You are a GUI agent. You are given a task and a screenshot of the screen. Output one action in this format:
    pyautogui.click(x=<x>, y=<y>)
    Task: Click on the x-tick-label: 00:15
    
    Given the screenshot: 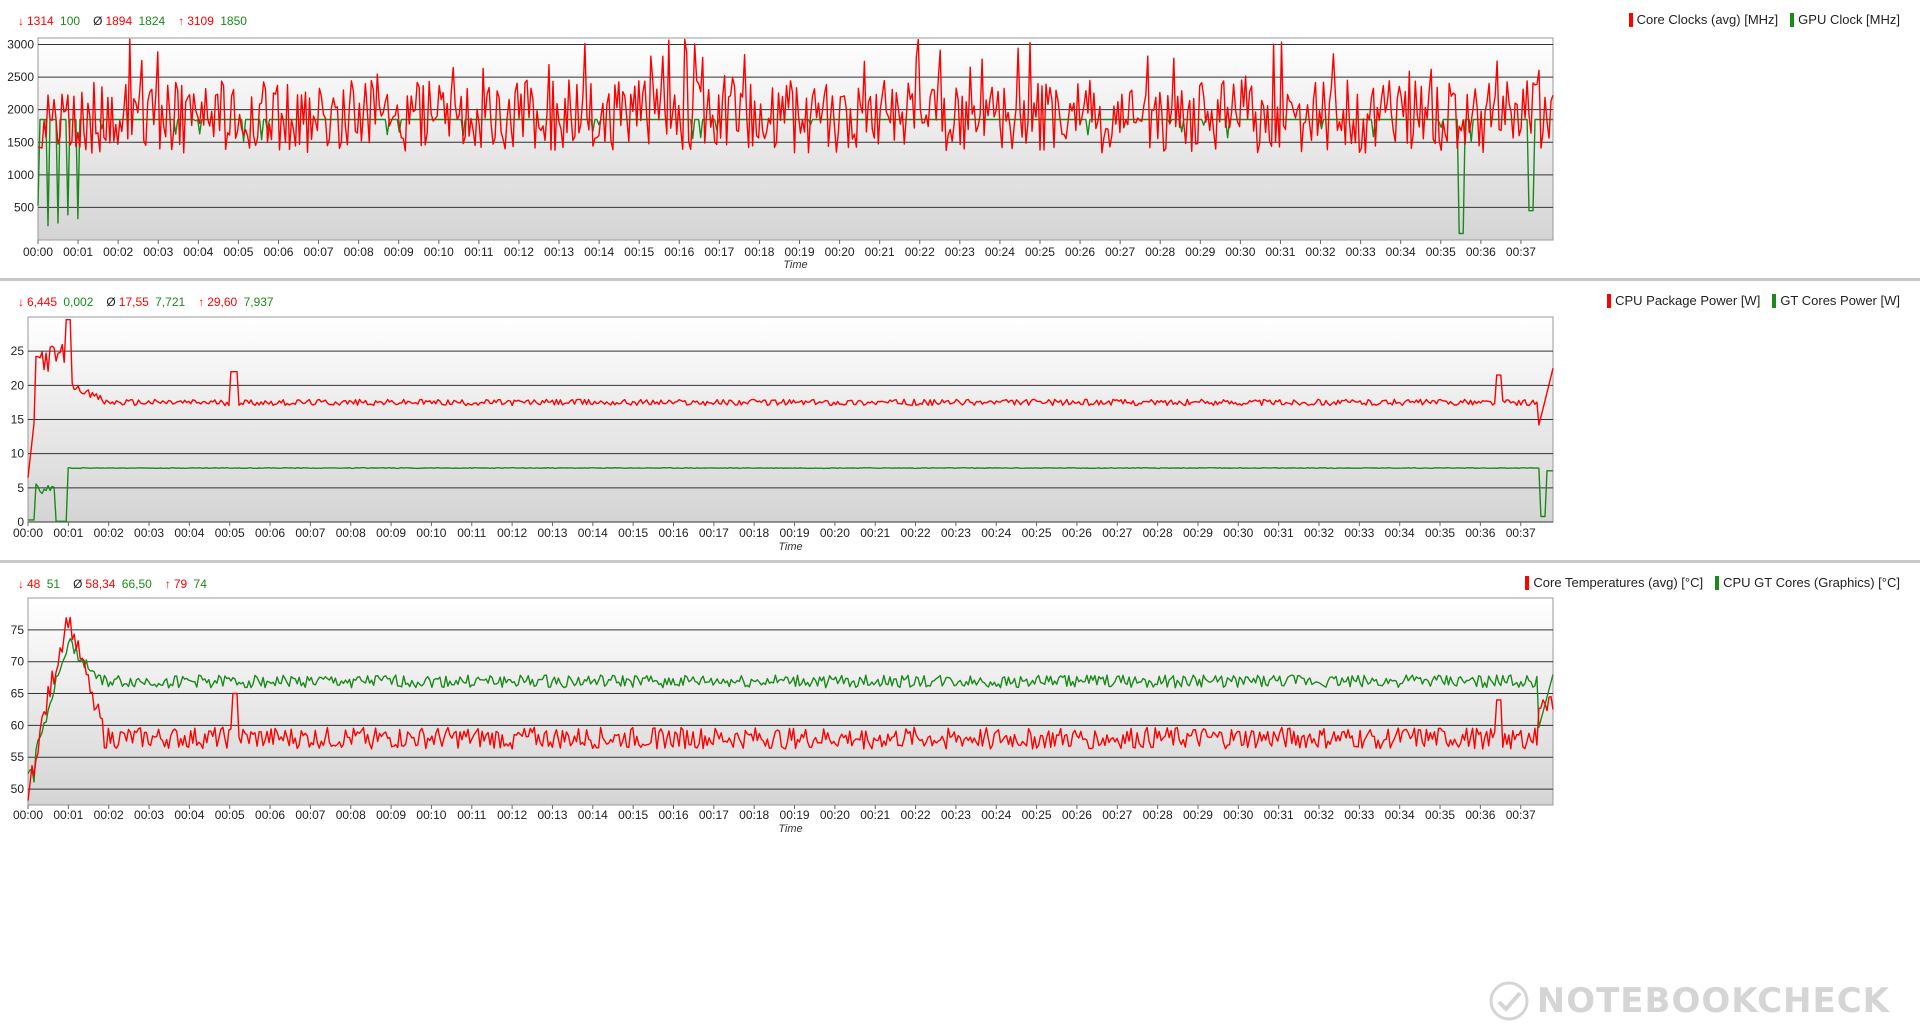 What is the action you would take?
    pyautogui.click(x=633, y=815)
    